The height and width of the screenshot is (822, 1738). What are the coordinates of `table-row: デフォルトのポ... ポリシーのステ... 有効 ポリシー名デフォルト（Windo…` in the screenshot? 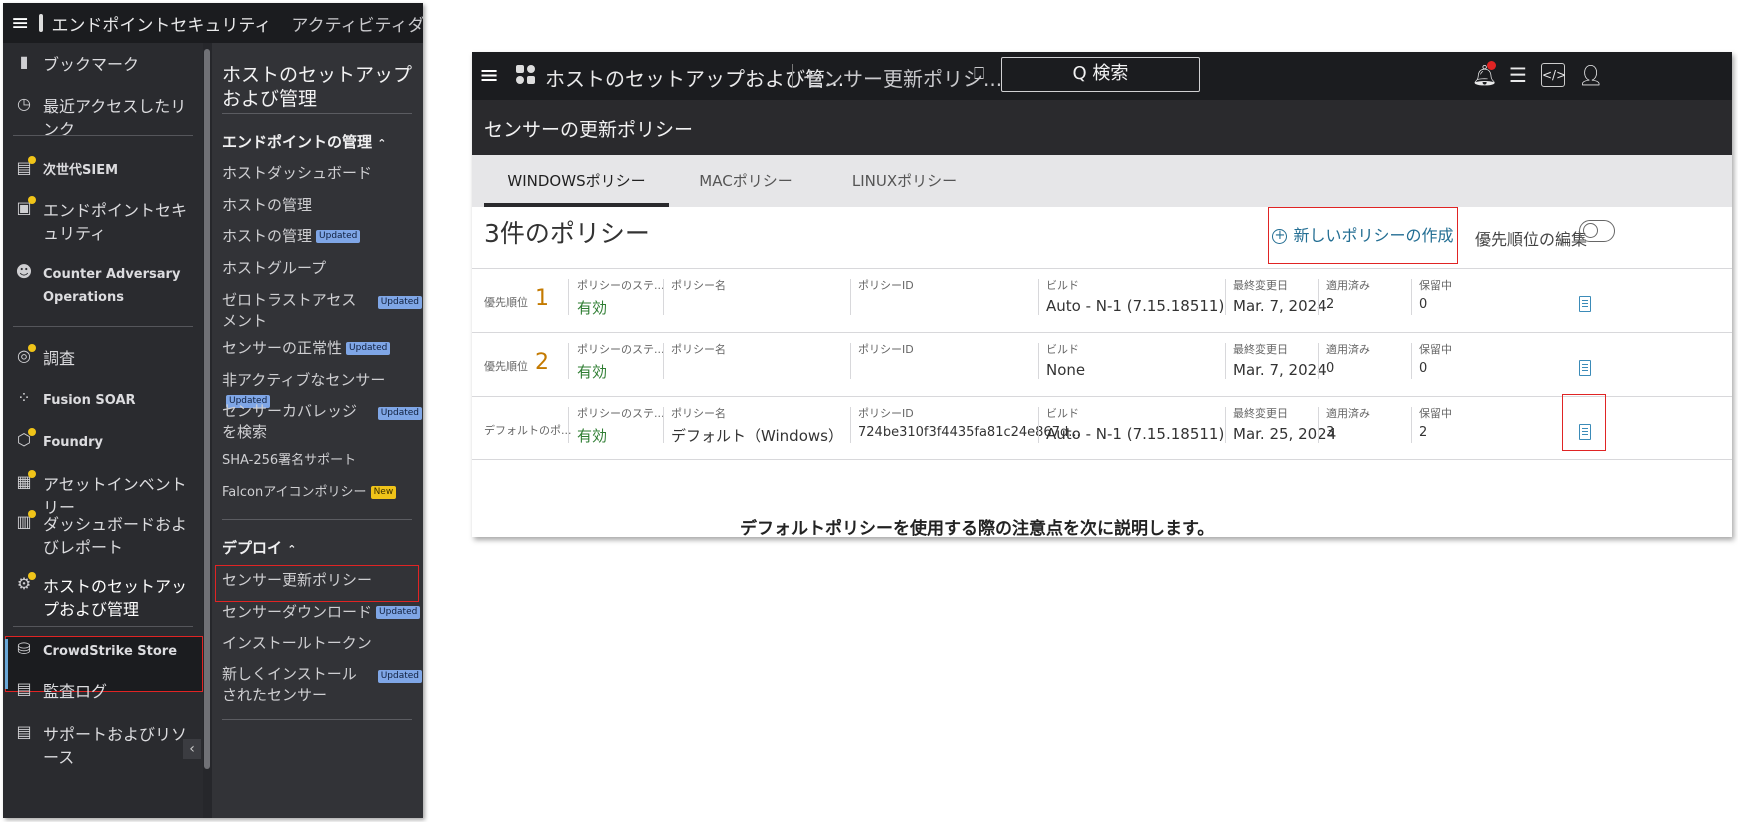 It's located at (1102, 428).